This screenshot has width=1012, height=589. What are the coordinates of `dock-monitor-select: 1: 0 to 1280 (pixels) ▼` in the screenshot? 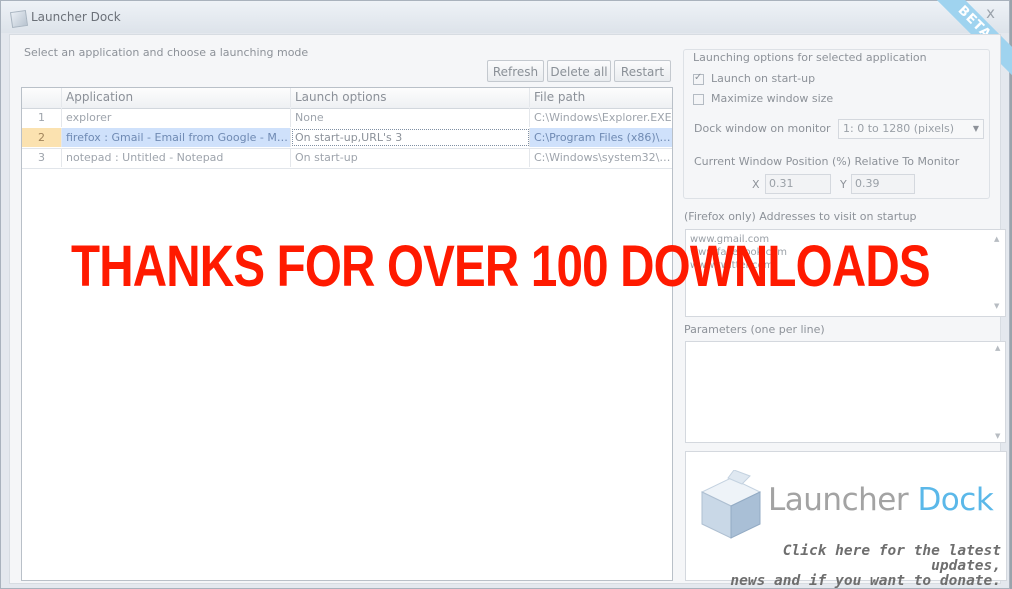 It's located at (911, 129).